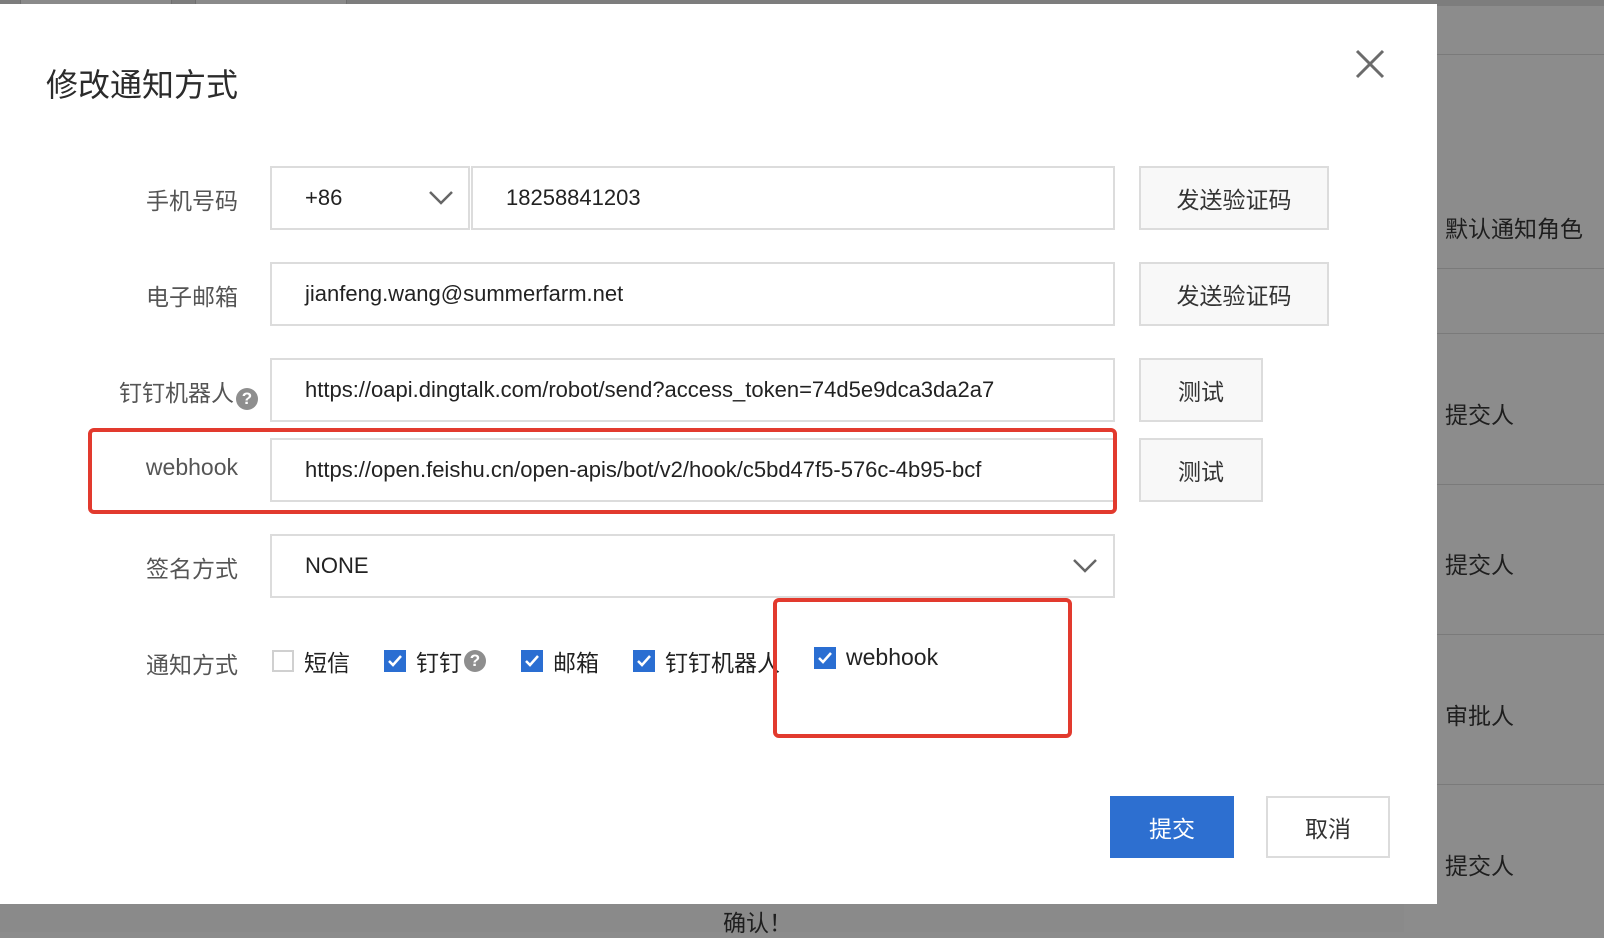 The width and height of the screenshot is (1604, 938). What do you see at coordinates (324, 197) in the screenshot?
I see `country-code-value: +86` at bounding box center [324, 197].